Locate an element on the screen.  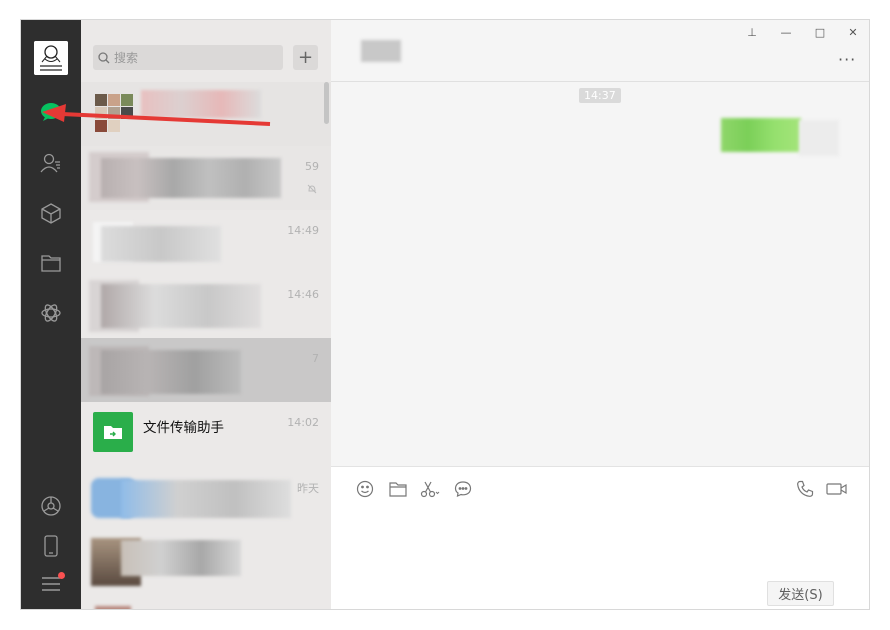
annotation-arrow is located at coordinates (156, 115).